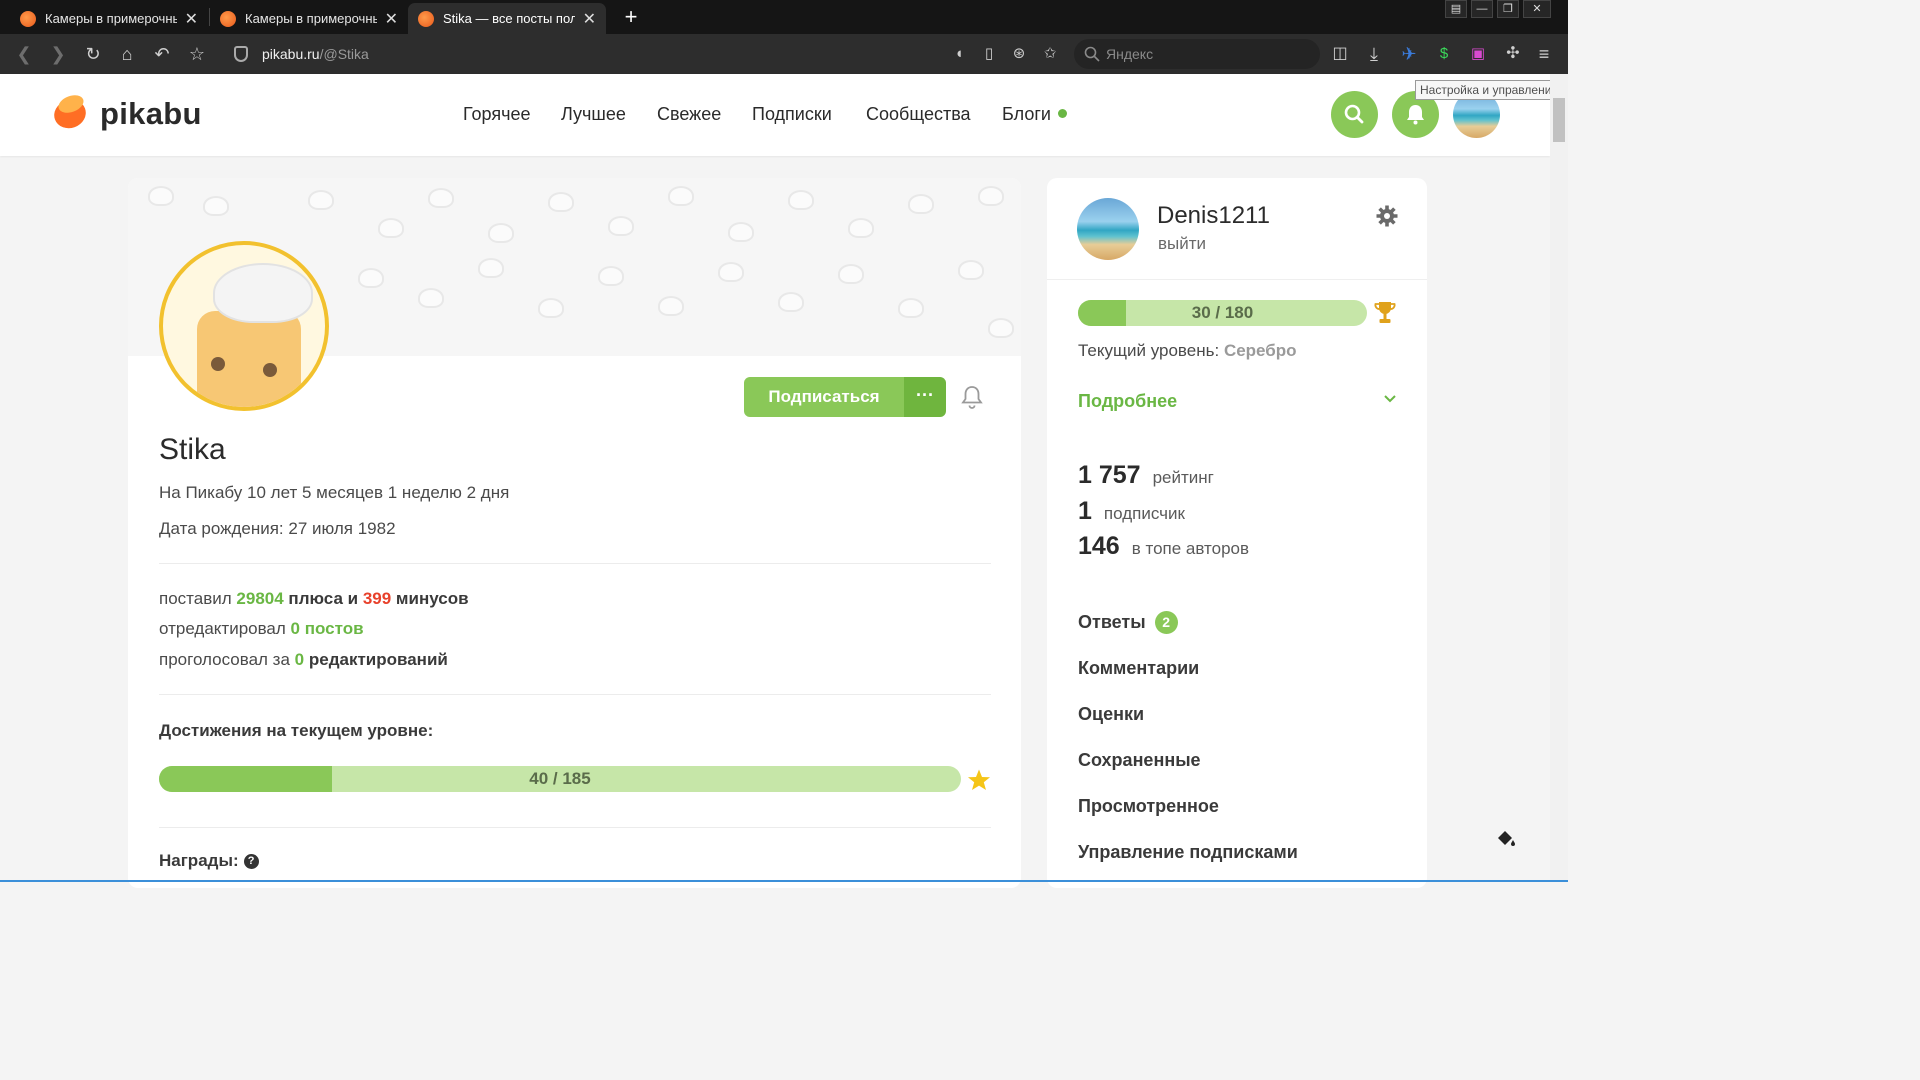  What do you see at coordinates (972, 397) in the screenshot?
I see `bell-icon` at bounding box center [972, 397].